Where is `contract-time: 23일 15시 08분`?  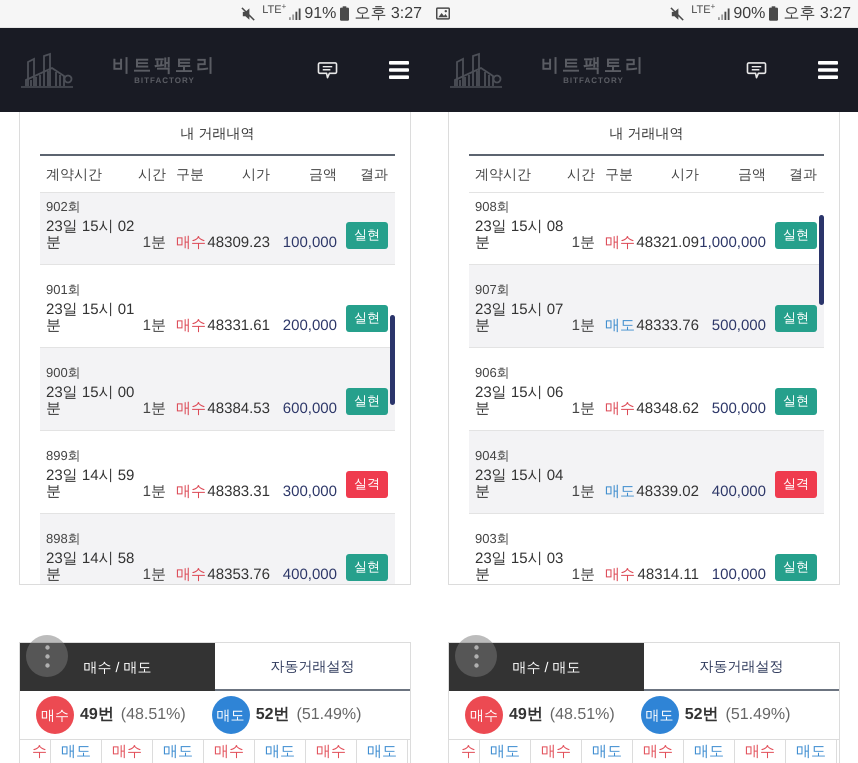 contract-time: 23일 15시 08분 is located at coordinates (519, 235).